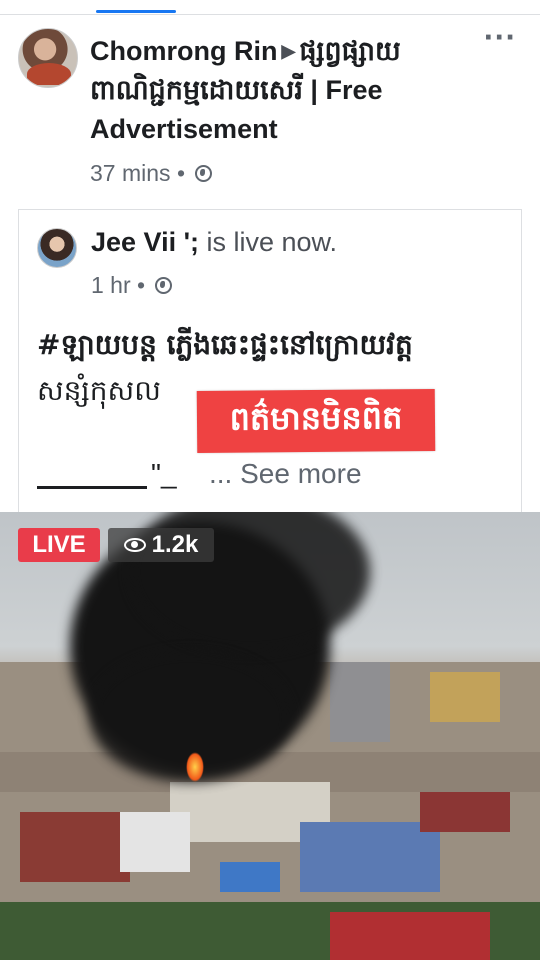 Image resolution: width=540 pixels, height=960 pixels. I want to click on eye-icon, so click(134, 545).